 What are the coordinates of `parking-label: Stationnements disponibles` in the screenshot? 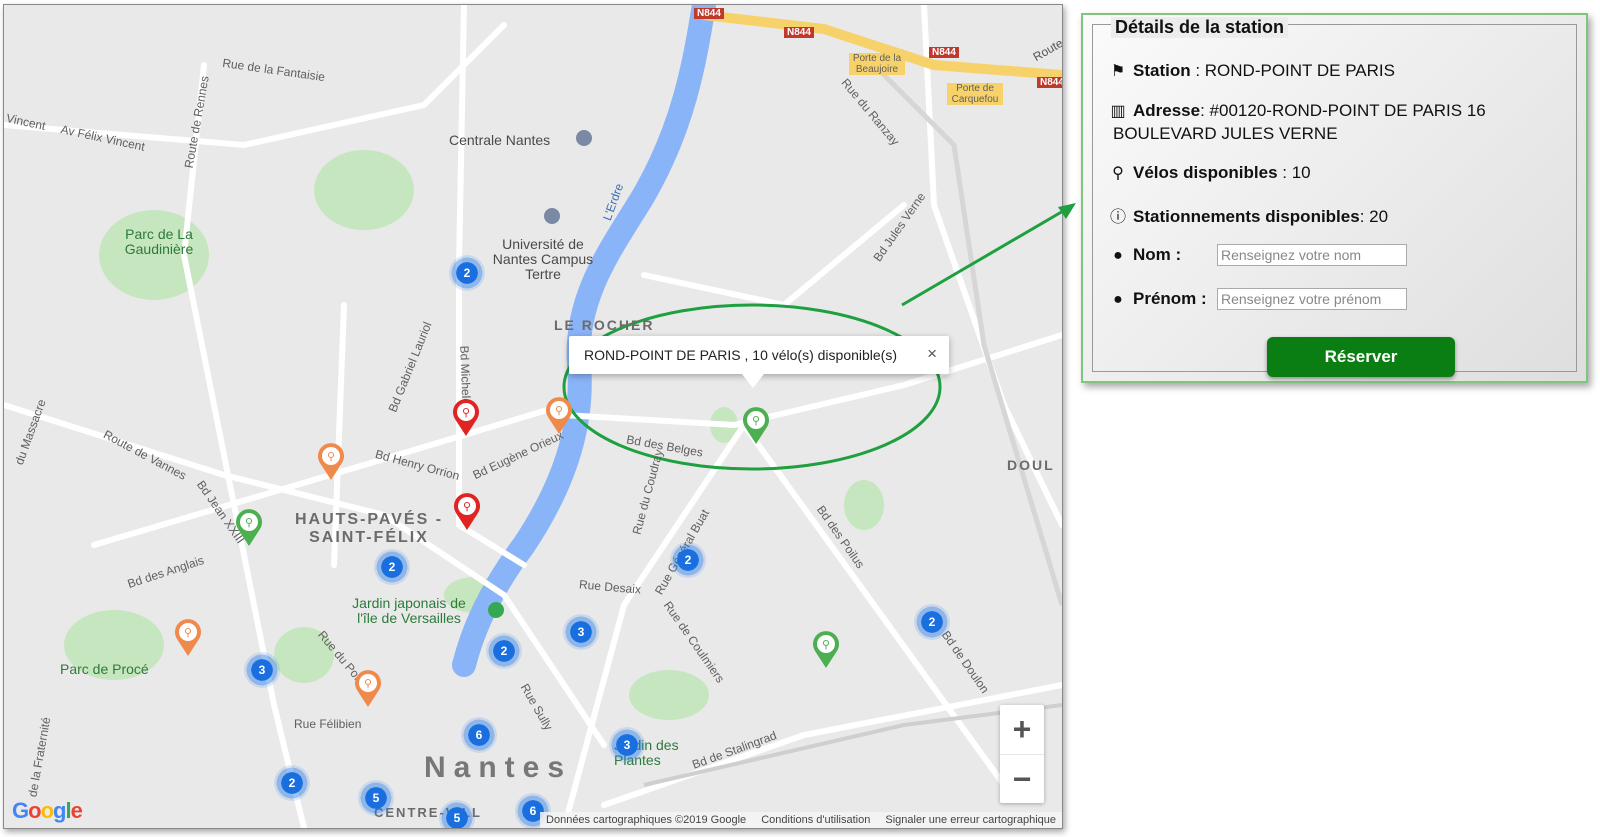 It's located at (1246, 216).